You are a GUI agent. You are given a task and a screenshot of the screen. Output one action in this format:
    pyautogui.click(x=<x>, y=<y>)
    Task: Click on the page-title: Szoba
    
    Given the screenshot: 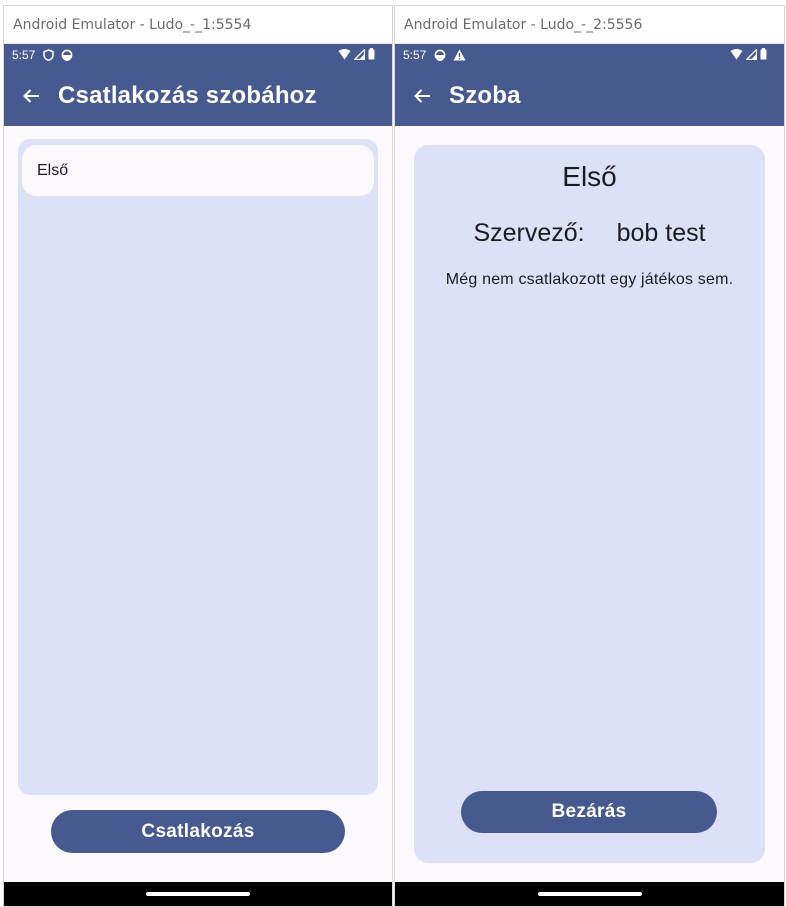 What is the action you would take?
    pyautogui.click(x=485, y=95)
    